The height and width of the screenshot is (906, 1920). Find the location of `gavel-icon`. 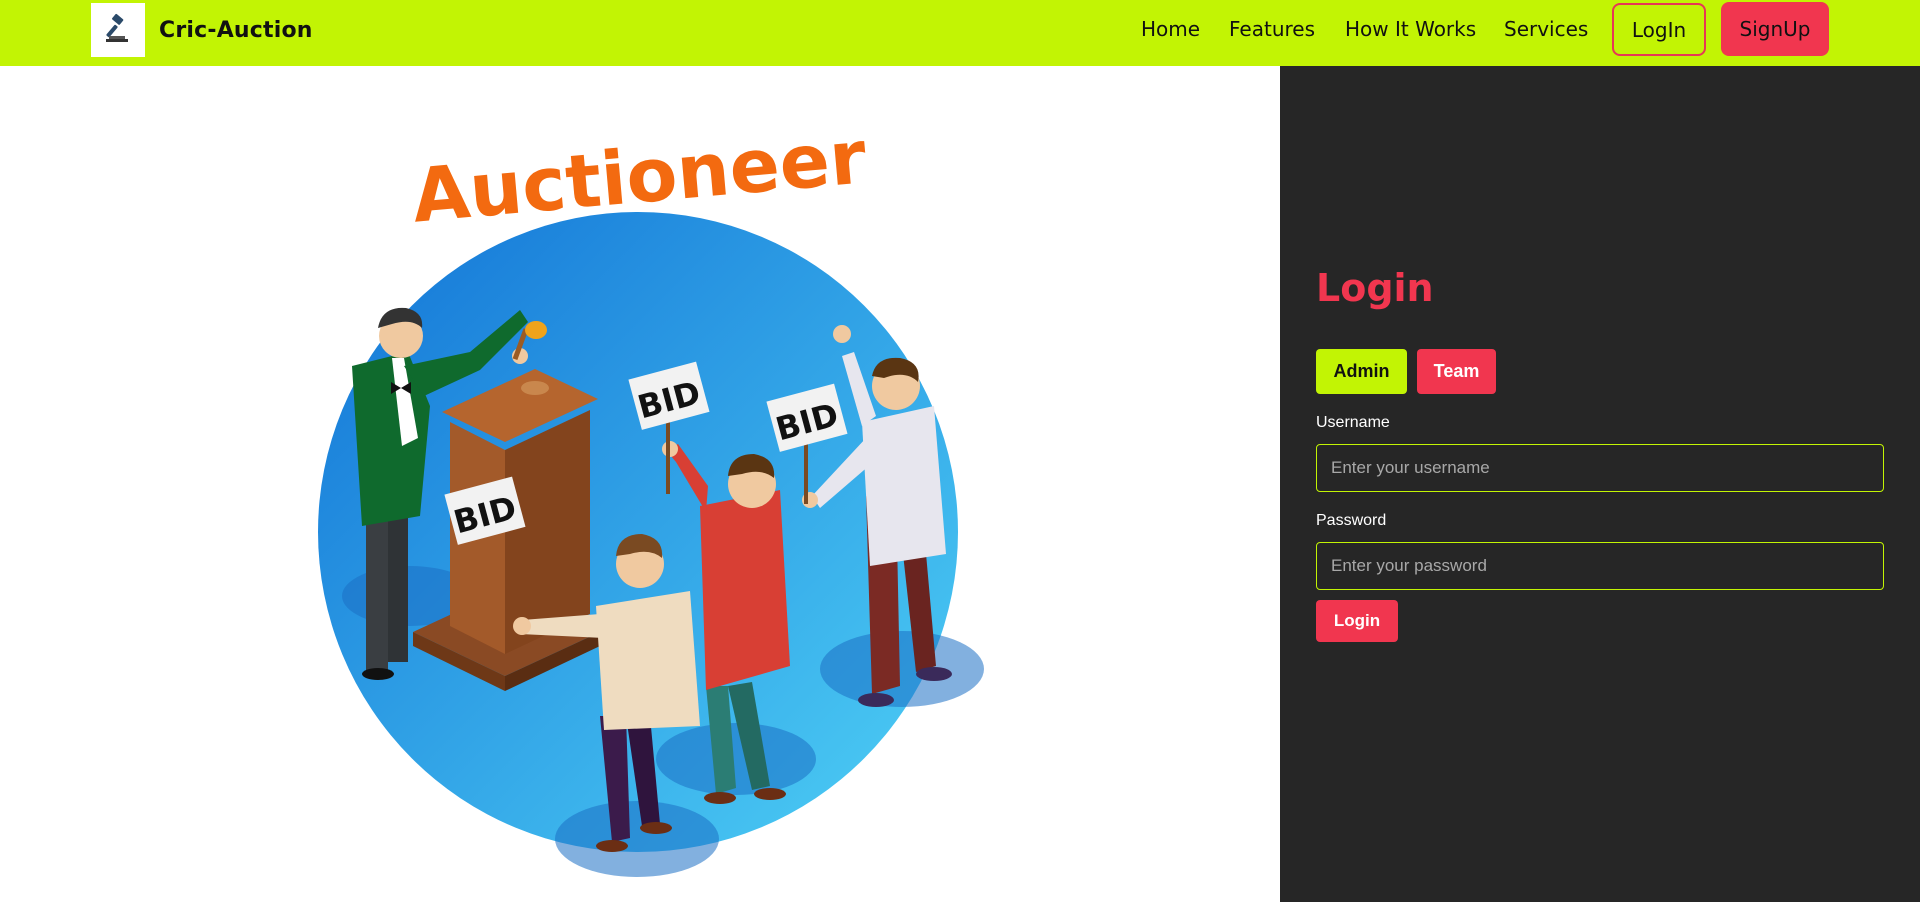

gavel-icon is located at coordinates (118, 30).